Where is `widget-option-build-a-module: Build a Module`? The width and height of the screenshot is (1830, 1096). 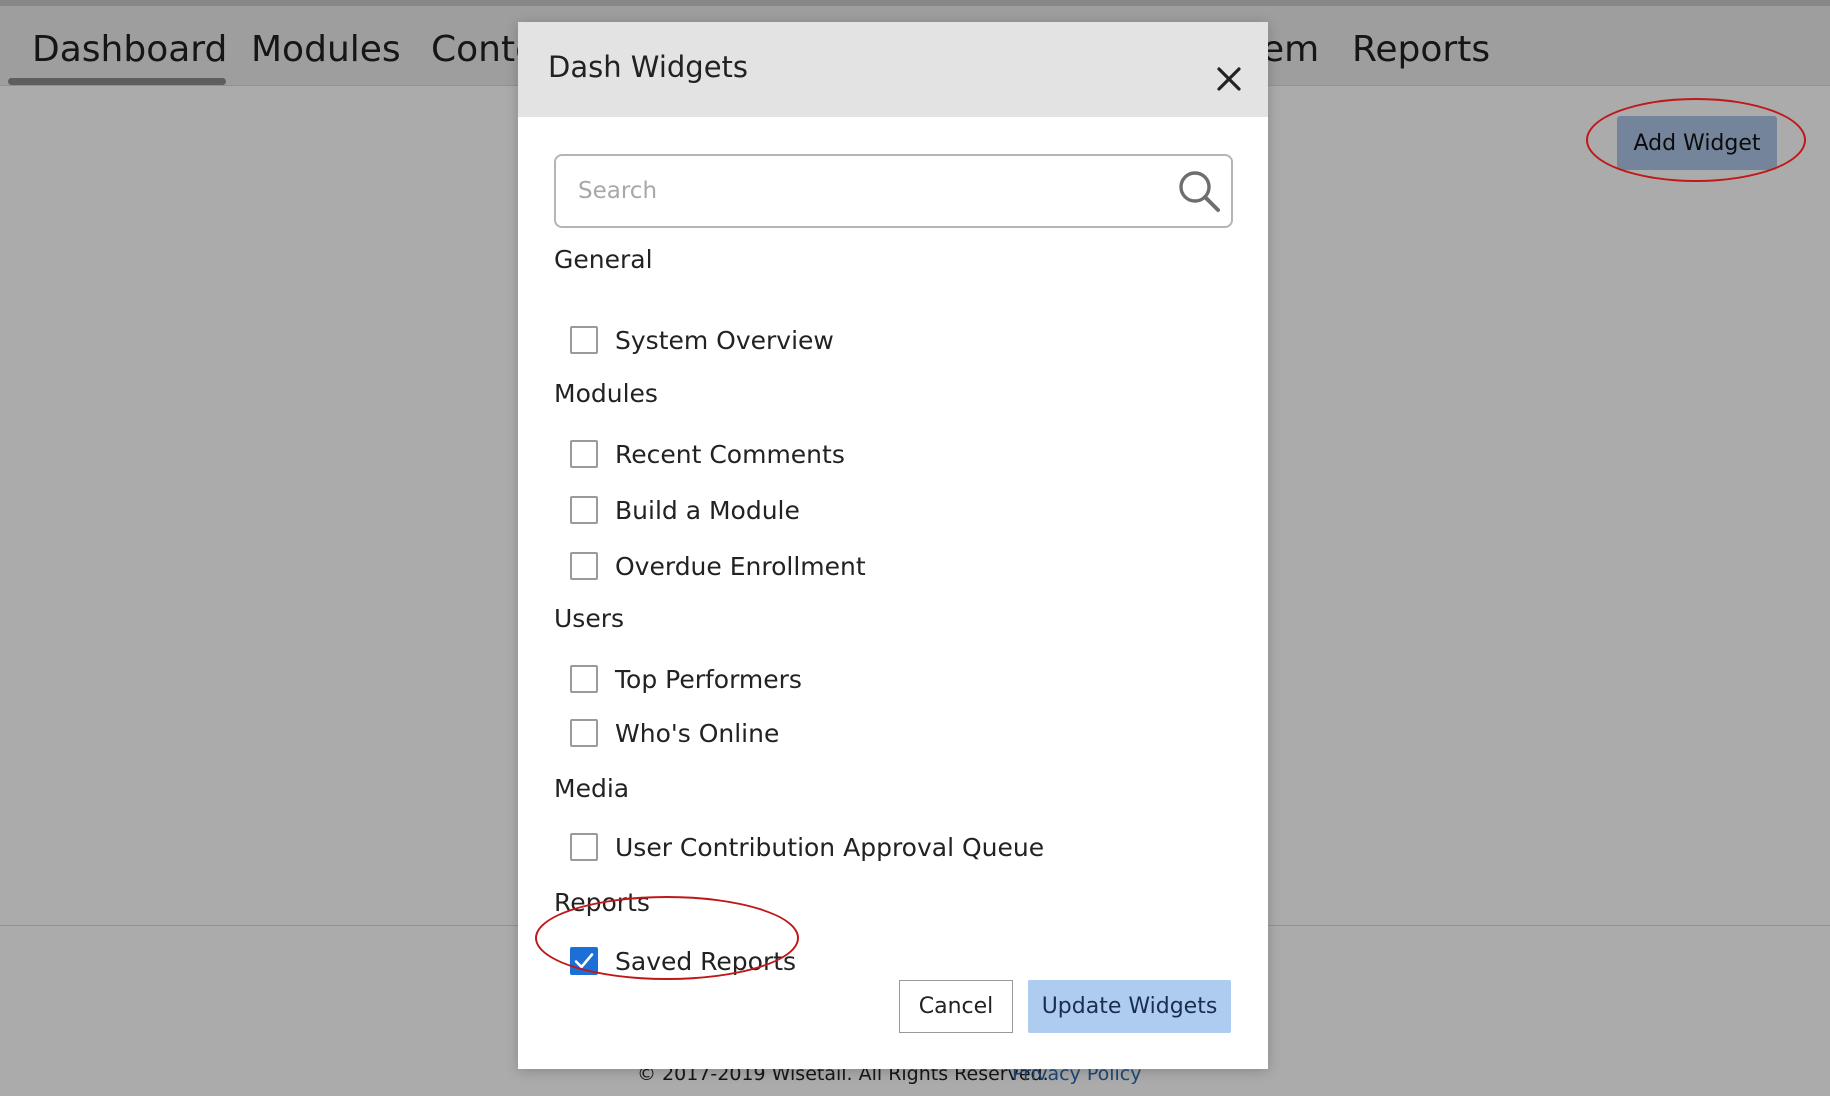
widget-option-build-a-module: Build a Module is located at coordinates (685, 510).